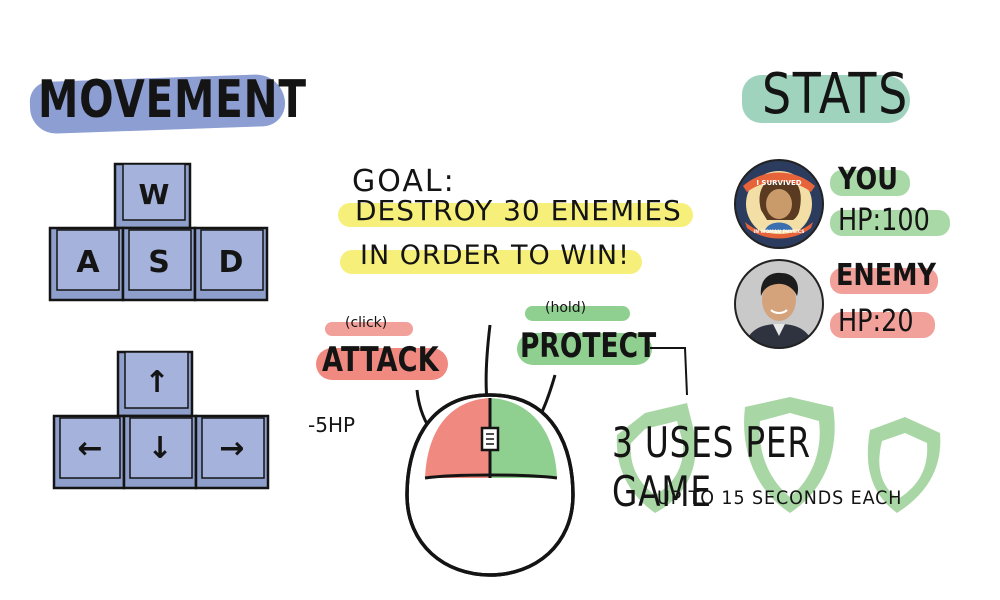 This screenshot has height=600, width=1000. Describe the element at coordinates (159, 448) in the screenshot. I see `down-arrow-icon: ↓` at that location.